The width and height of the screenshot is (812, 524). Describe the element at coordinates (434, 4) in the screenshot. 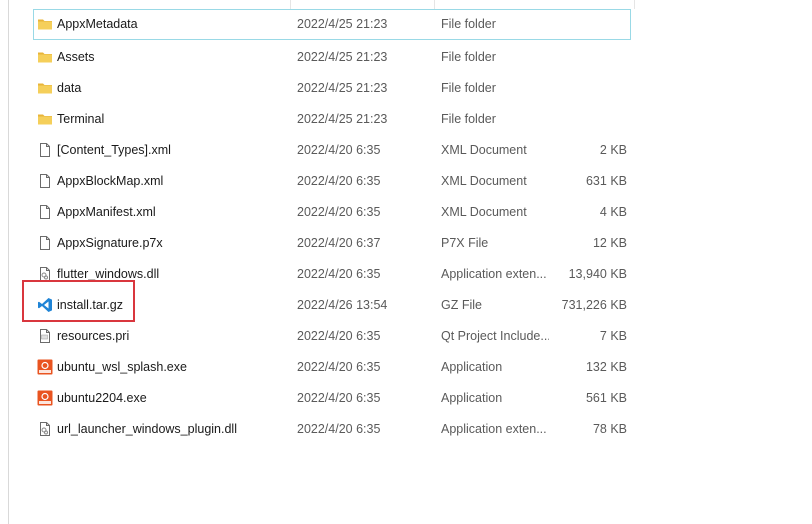

I see `column-divider-type` at that location.